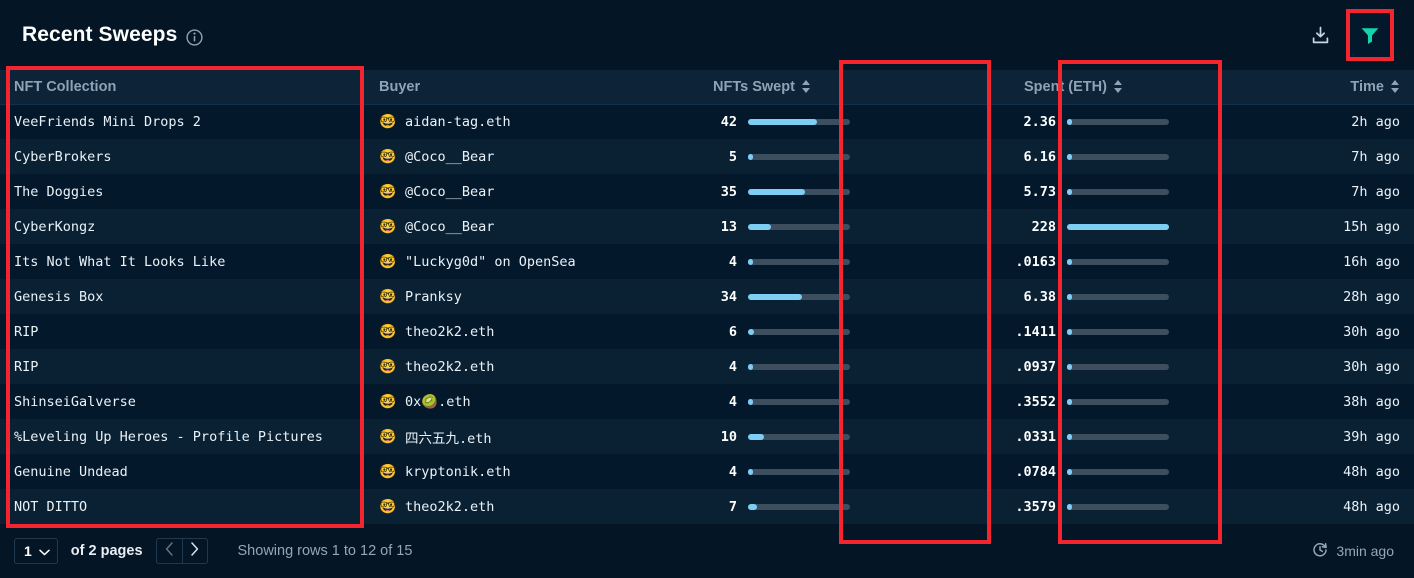 The height and width of the screenshot is (578, 1414). What do you see at coordinates (1320, 551) in the screenshot?
I see `refresh-clock-icon` at bounding box center [1320, 551].